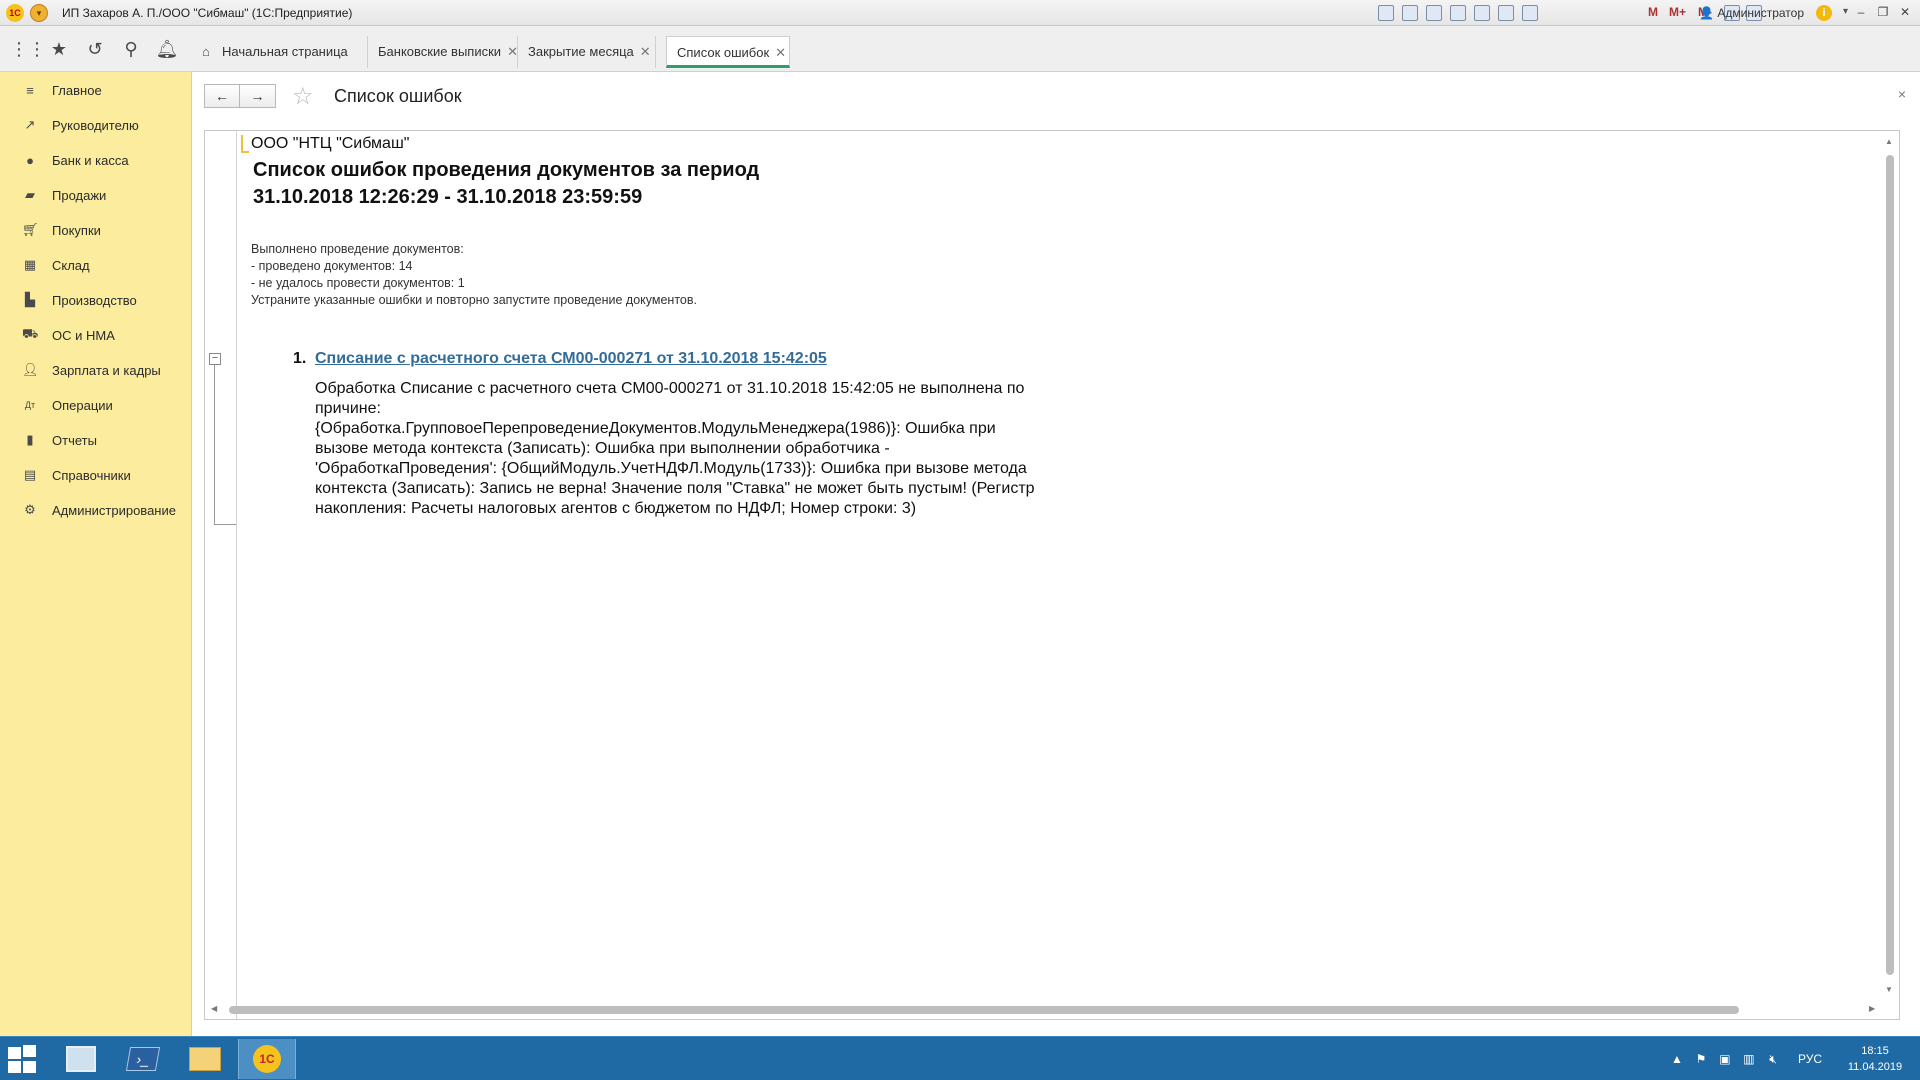  What do you see at coordinates (1902, 94) in the screenshot?
I see `close-form-button: ×` at bounding box center [1902, 94].